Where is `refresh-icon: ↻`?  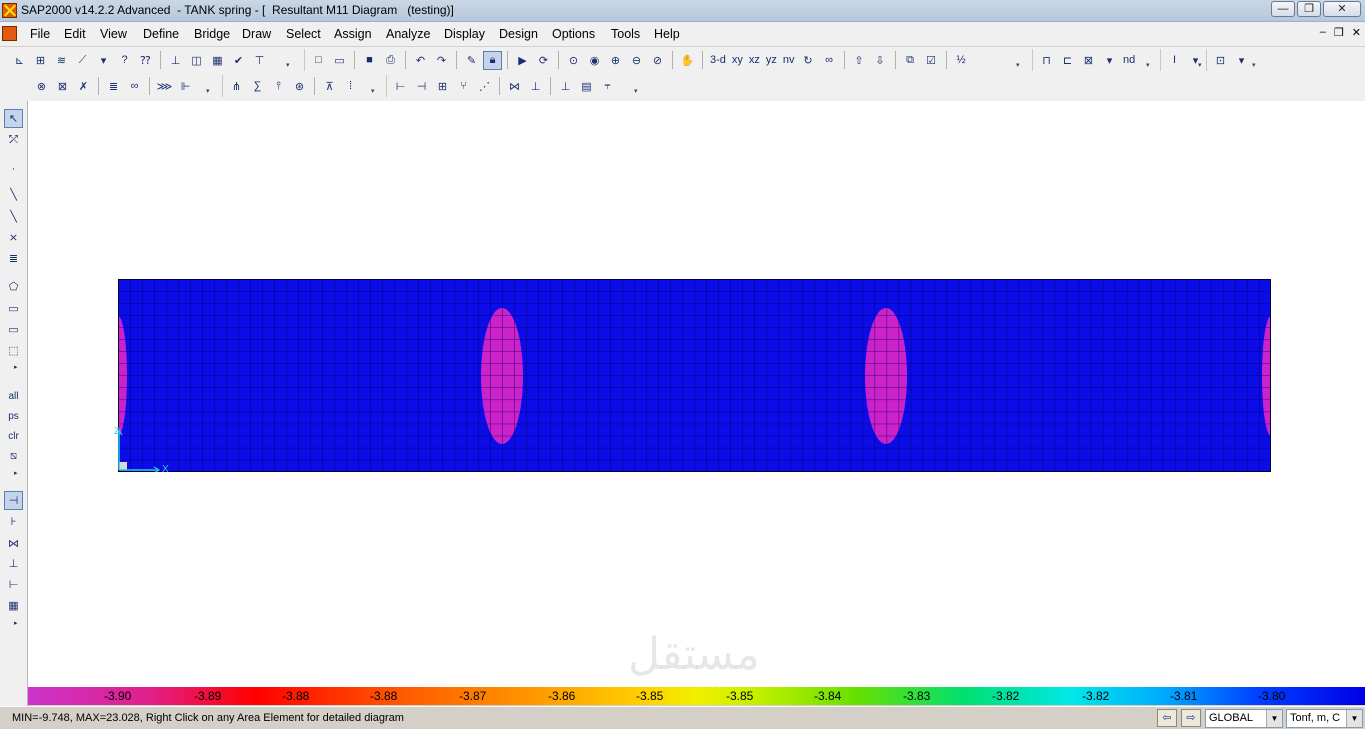 refresh-icon: ↻ is located at coordinates (808, 60).